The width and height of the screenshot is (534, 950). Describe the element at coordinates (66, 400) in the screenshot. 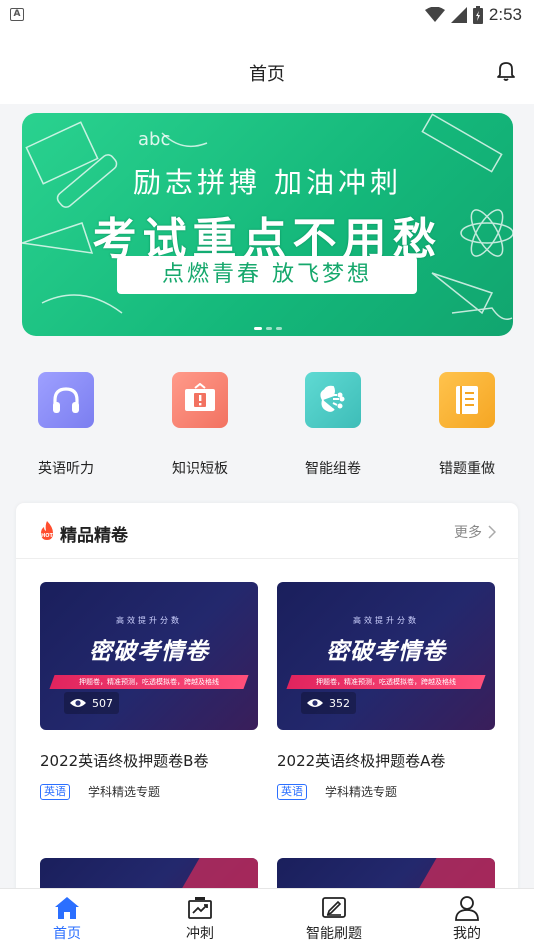

I see `headphones-icon` at that location.